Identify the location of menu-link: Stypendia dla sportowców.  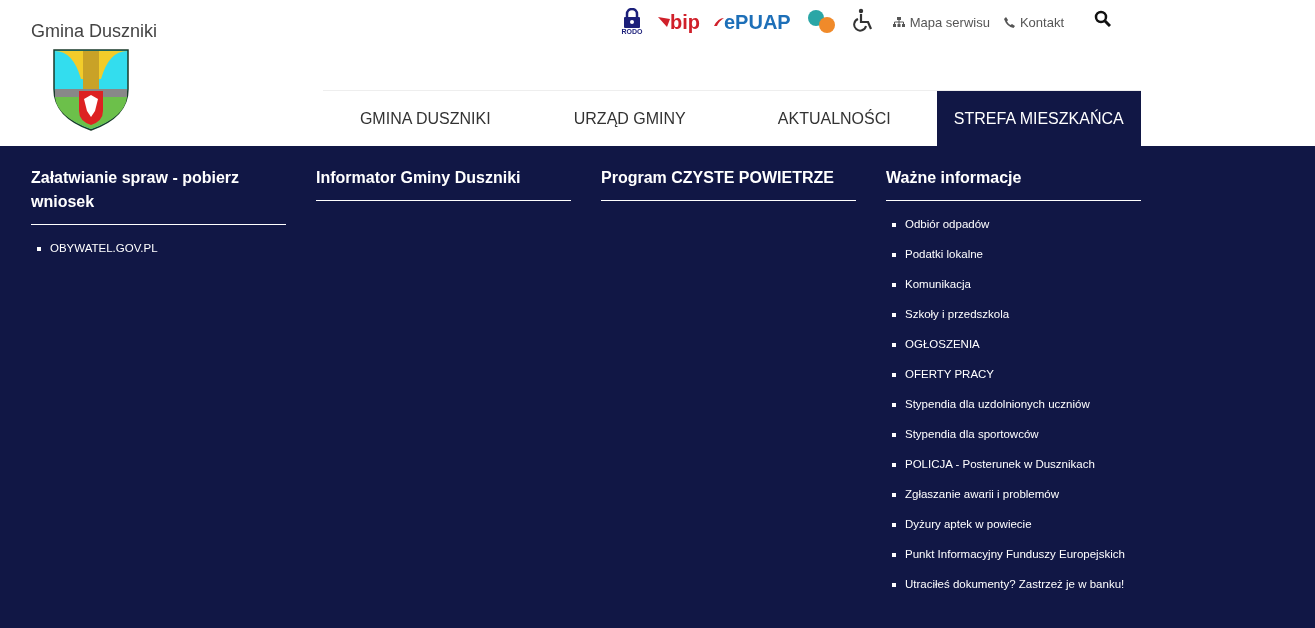
(1016, 435).